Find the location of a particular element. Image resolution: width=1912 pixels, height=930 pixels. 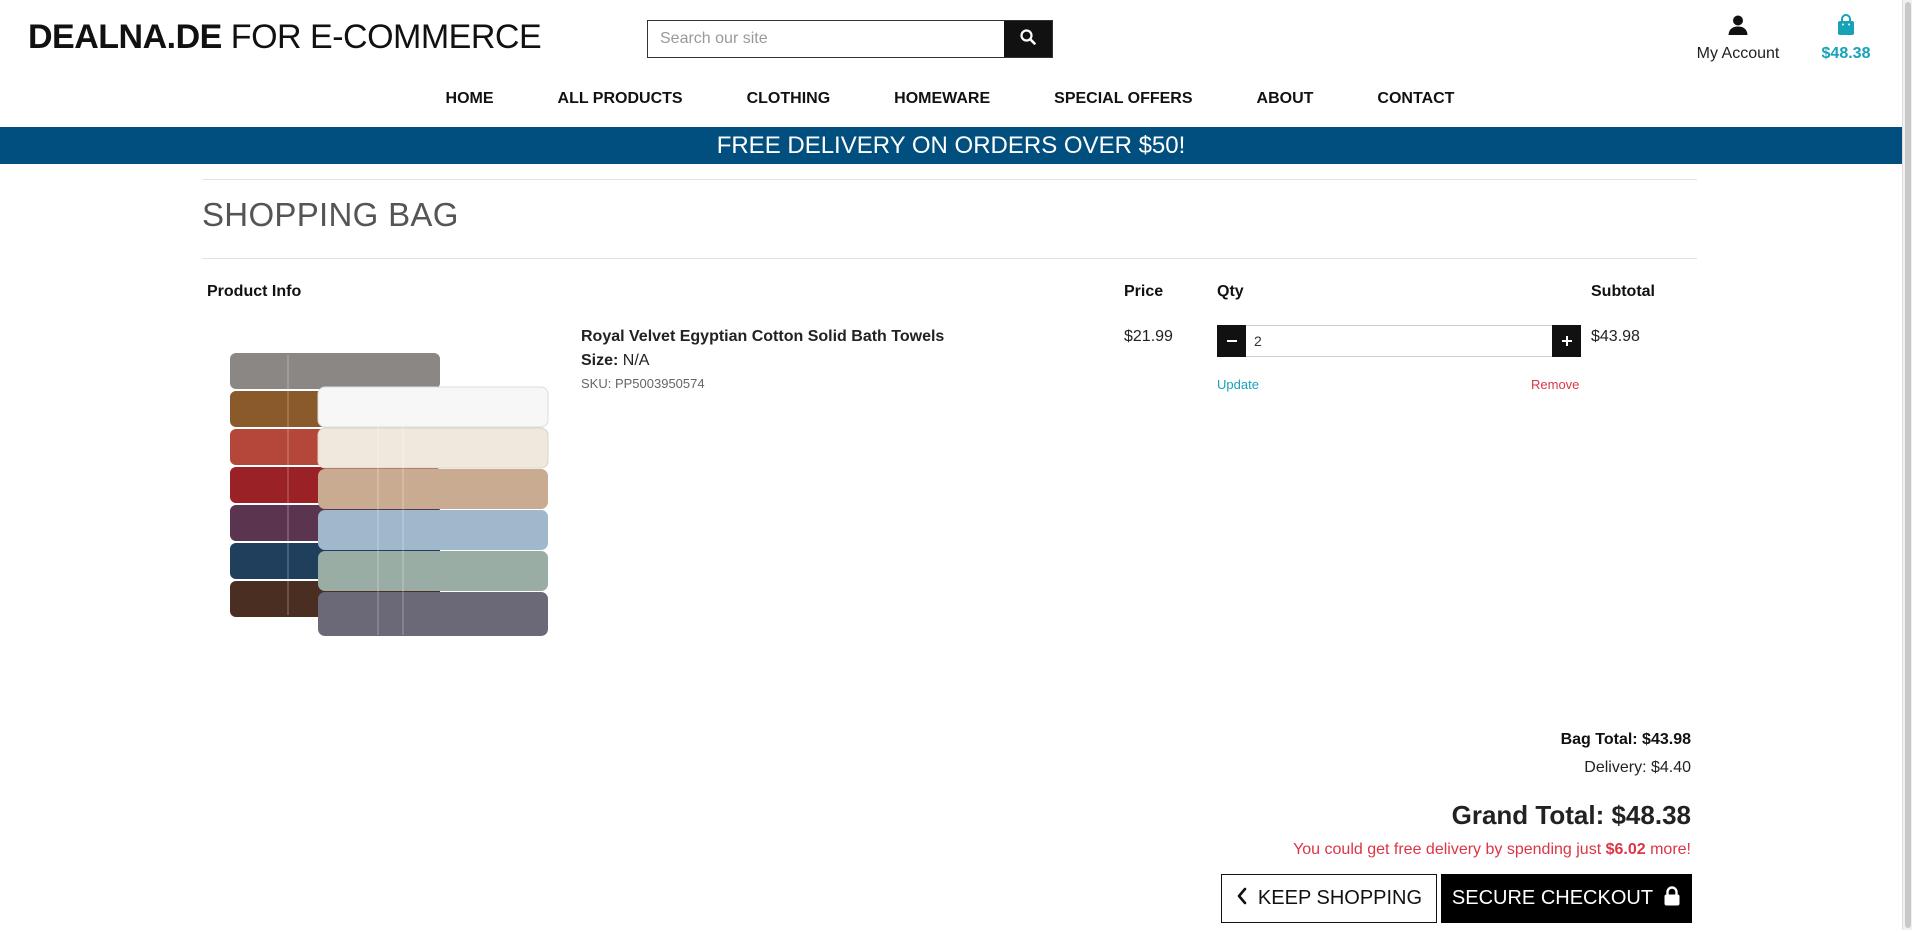

delivery-cost: Delivery: $4.40 is located at coordinates (1637, 767).